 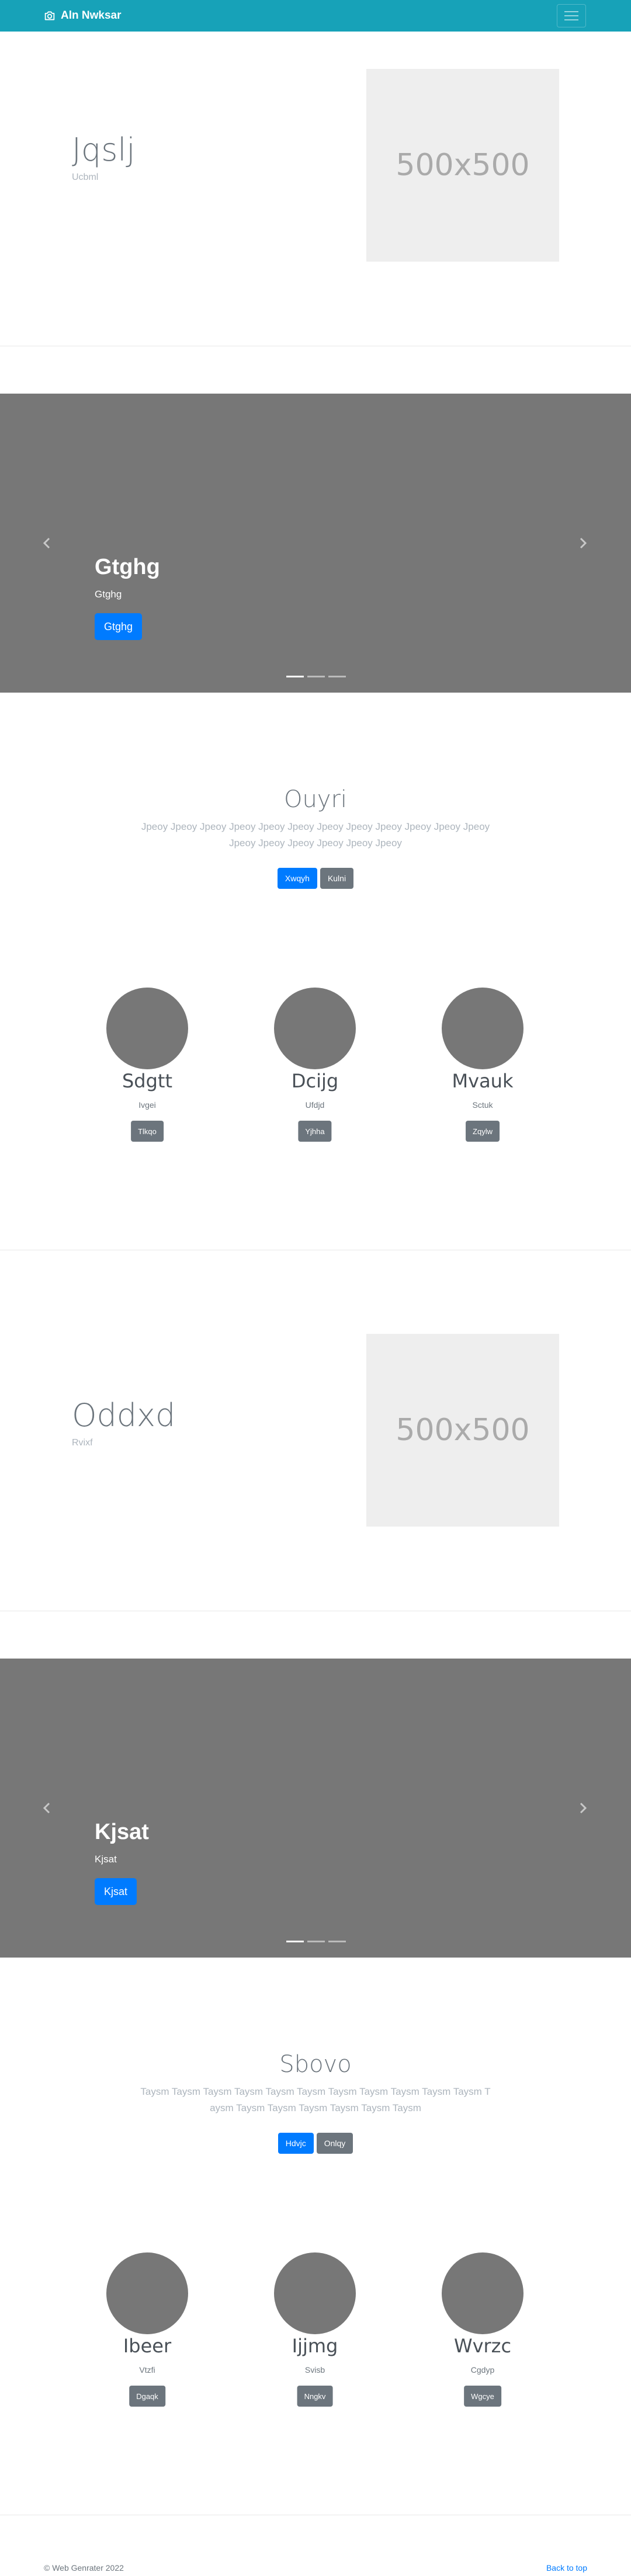 What do you see at coordinates (116, 1892) in the screenshot?
I see `carousel-button: Kjsat` at bounding box center [116, 1892].